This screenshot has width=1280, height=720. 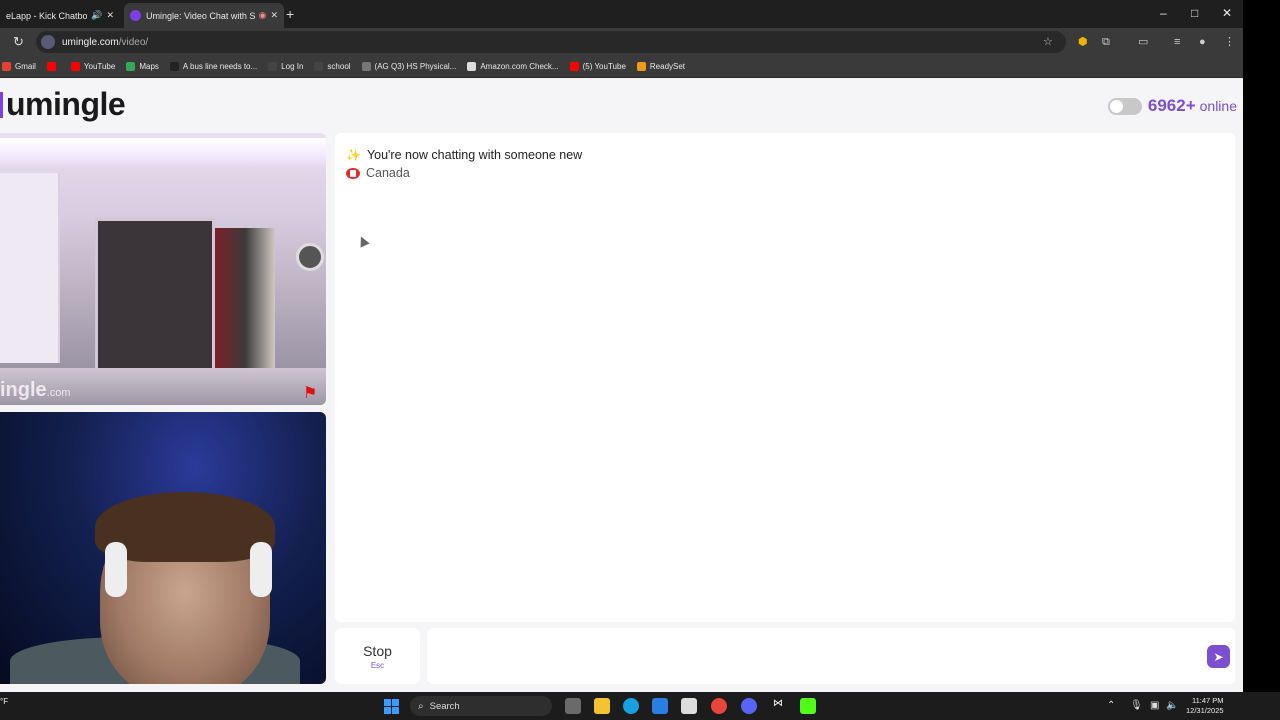 I want to click on navigation-bar: ↻ umingle.com/video/ ☆ ⬢ ⧉ ▭ ≡ ● ⋮, so click(x=621, y=42).